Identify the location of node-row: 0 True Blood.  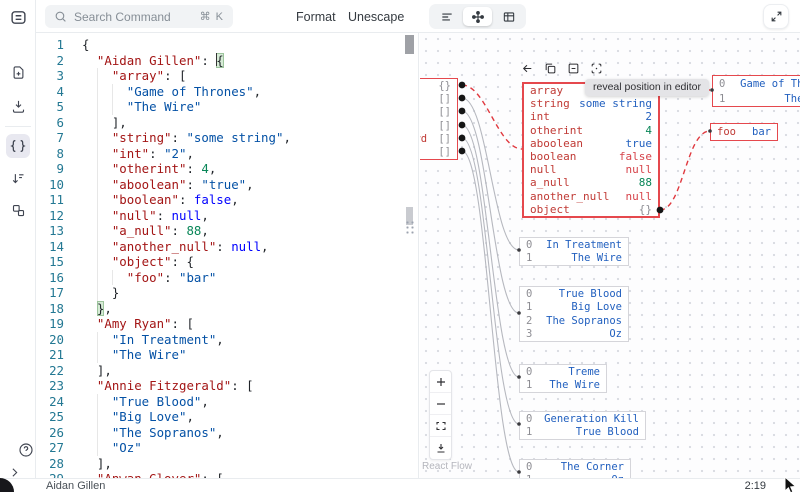
(574, 293).